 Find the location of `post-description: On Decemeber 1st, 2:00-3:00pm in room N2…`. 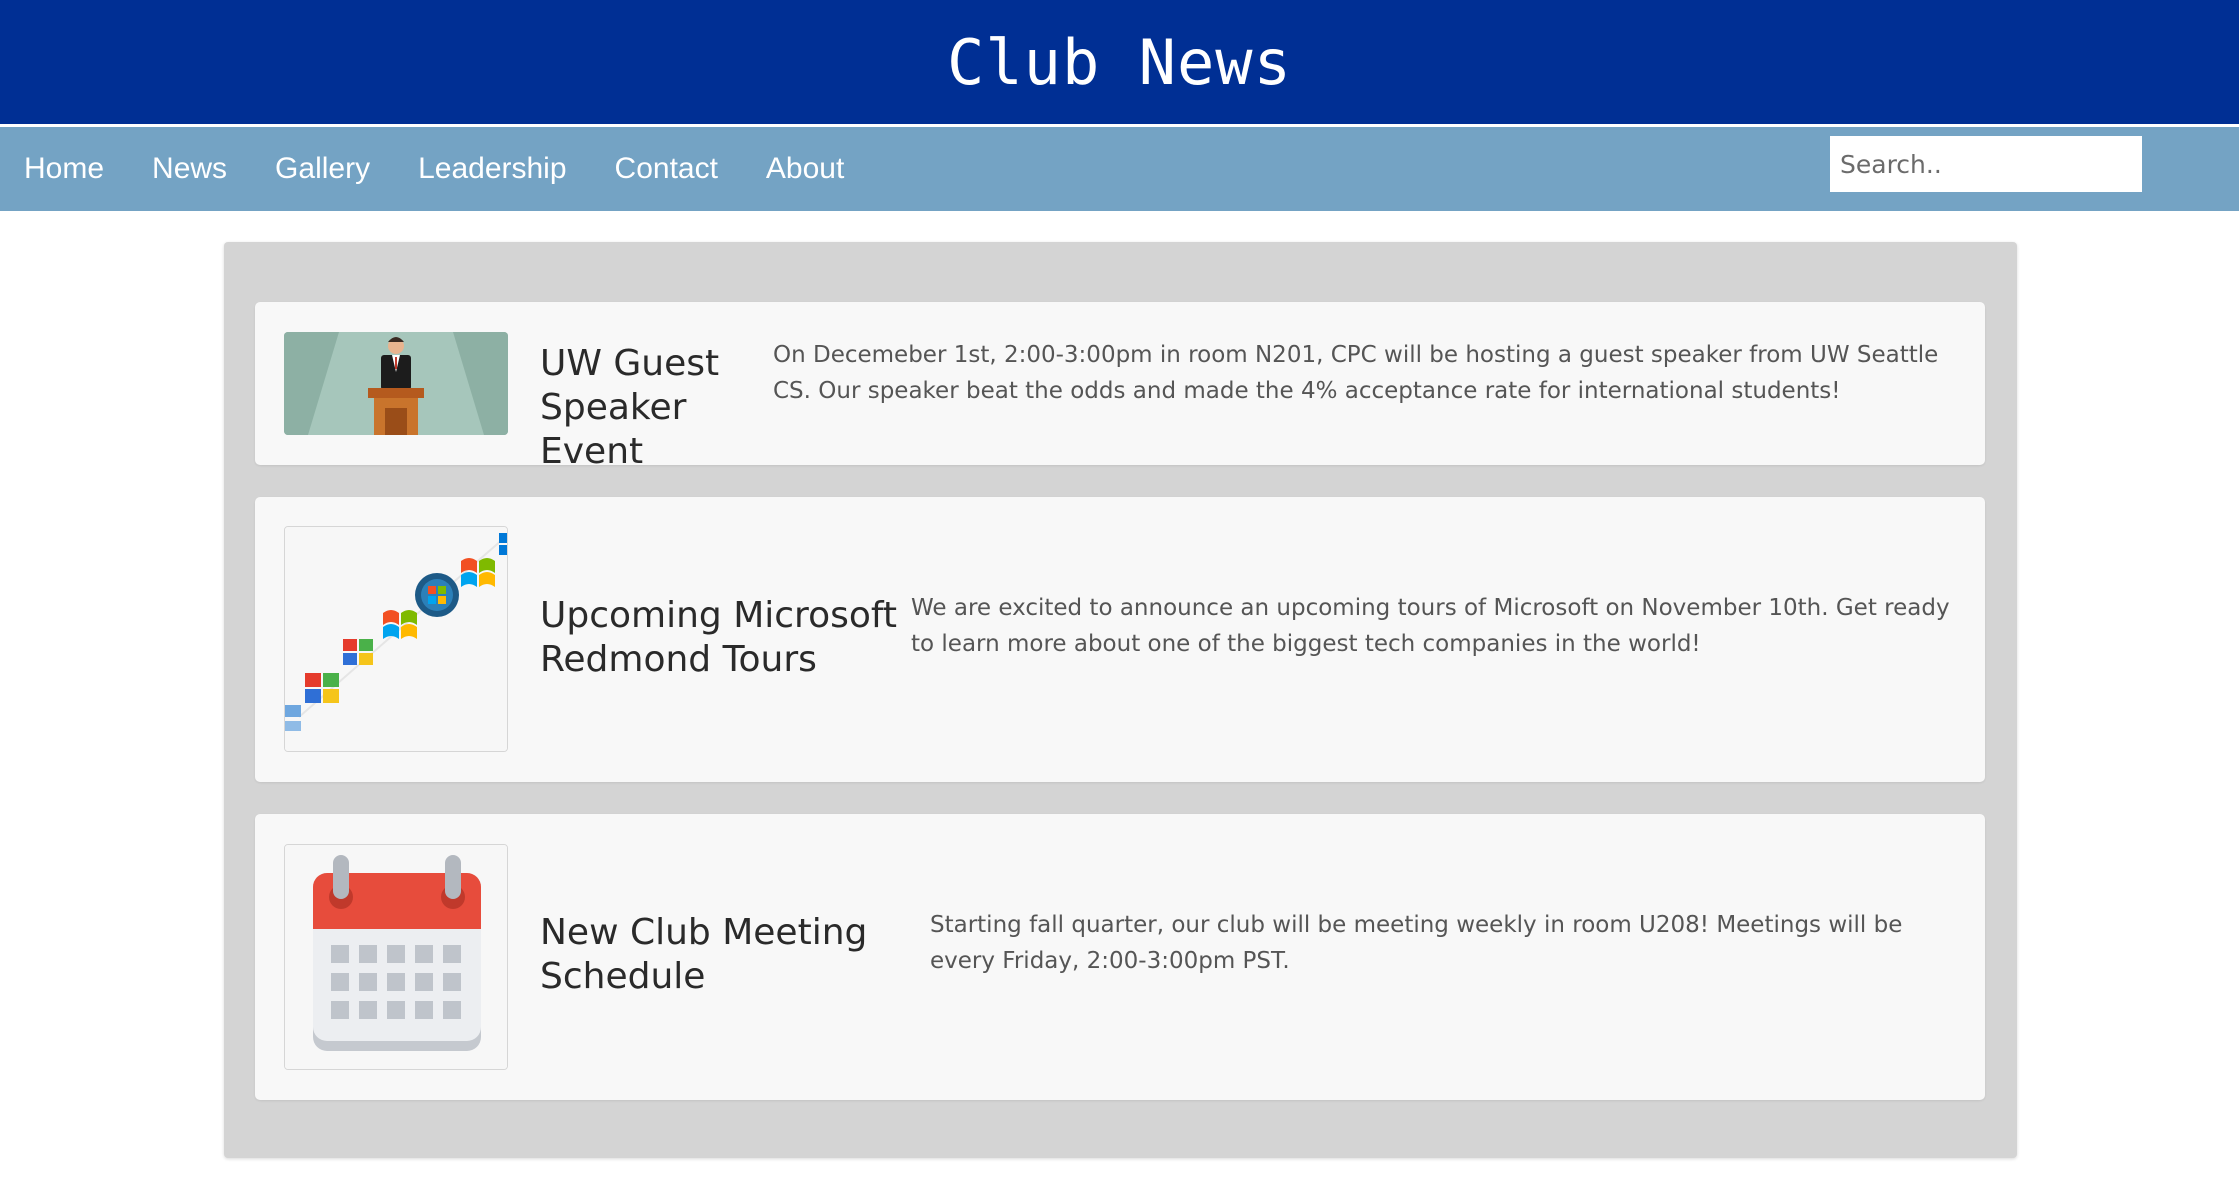

post-description: On Decemeber 1st, 2:00-3:00pm in room N2… is located at coordinates (1356, 373).